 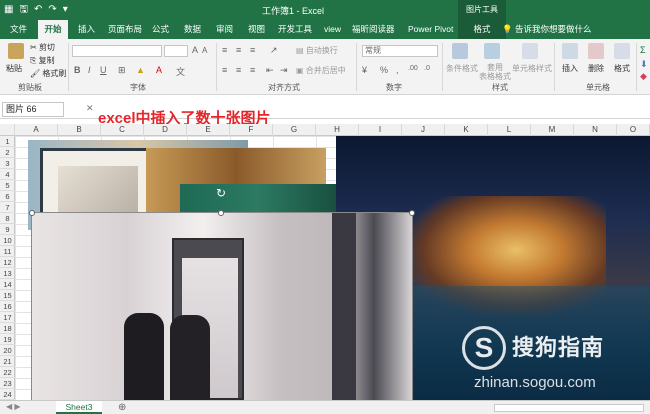 What do you see at coordinates (380, 130) in the screenshot?
I see `column-header: I` at bounding box center [380, 130].